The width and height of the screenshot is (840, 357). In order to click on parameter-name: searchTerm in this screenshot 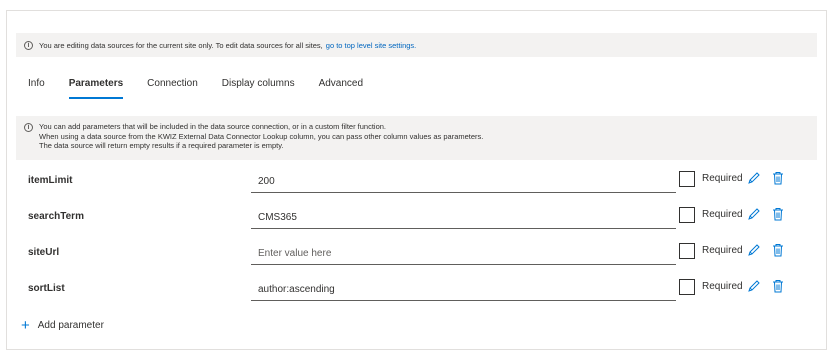, I will do `click(56, 216)`.